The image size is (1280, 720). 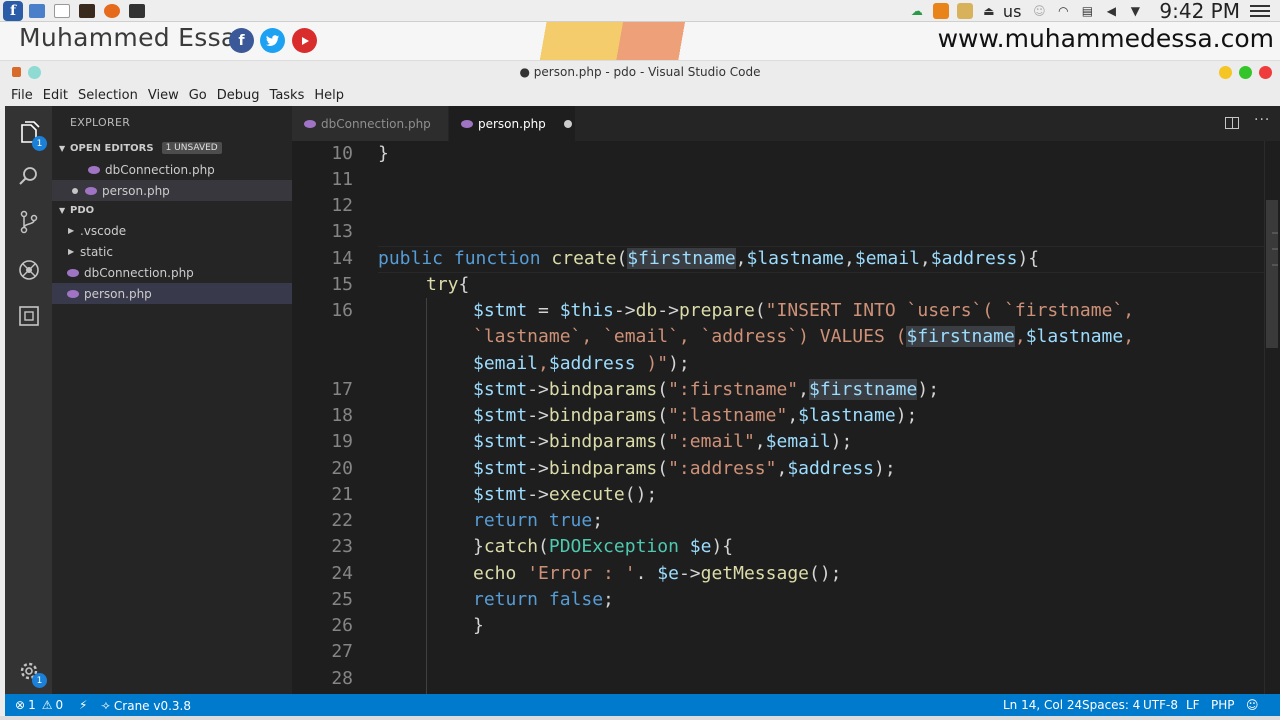 I want to click on sync-icon: ☁, so click(x=917, y=11).